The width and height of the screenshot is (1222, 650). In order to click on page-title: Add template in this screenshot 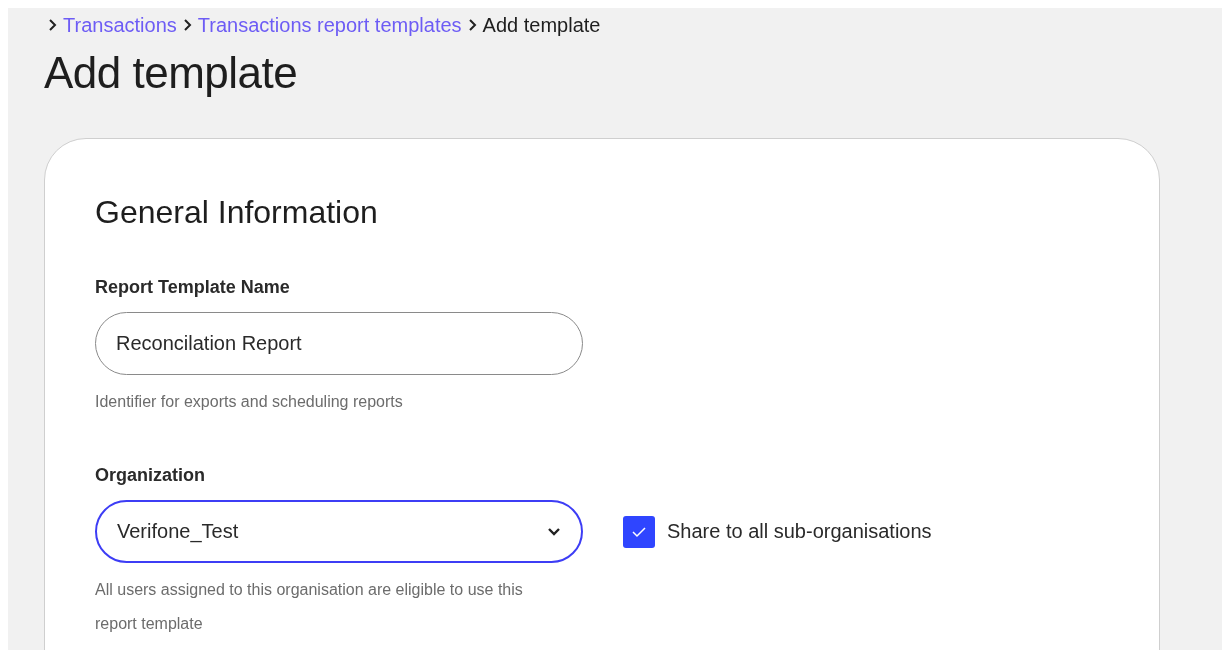, I will do `click(171, 73)`.